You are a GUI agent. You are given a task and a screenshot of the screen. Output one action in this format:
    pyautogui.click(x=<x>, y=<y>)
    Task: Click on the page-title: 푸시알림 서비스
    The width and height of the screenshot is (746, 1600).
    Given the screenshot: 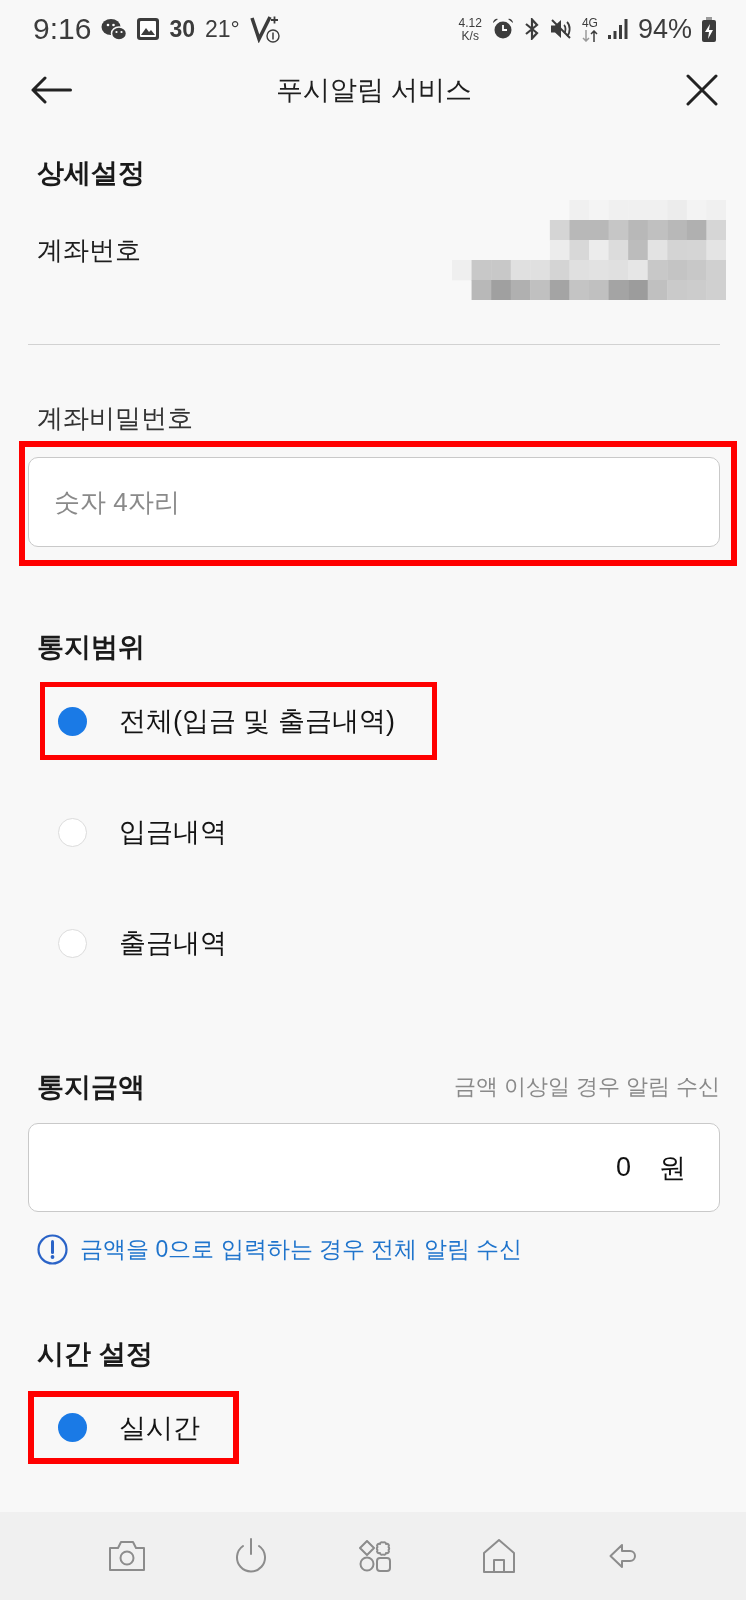 What is the action you would take?
    pyautogui.click(x=374, y=90)
    